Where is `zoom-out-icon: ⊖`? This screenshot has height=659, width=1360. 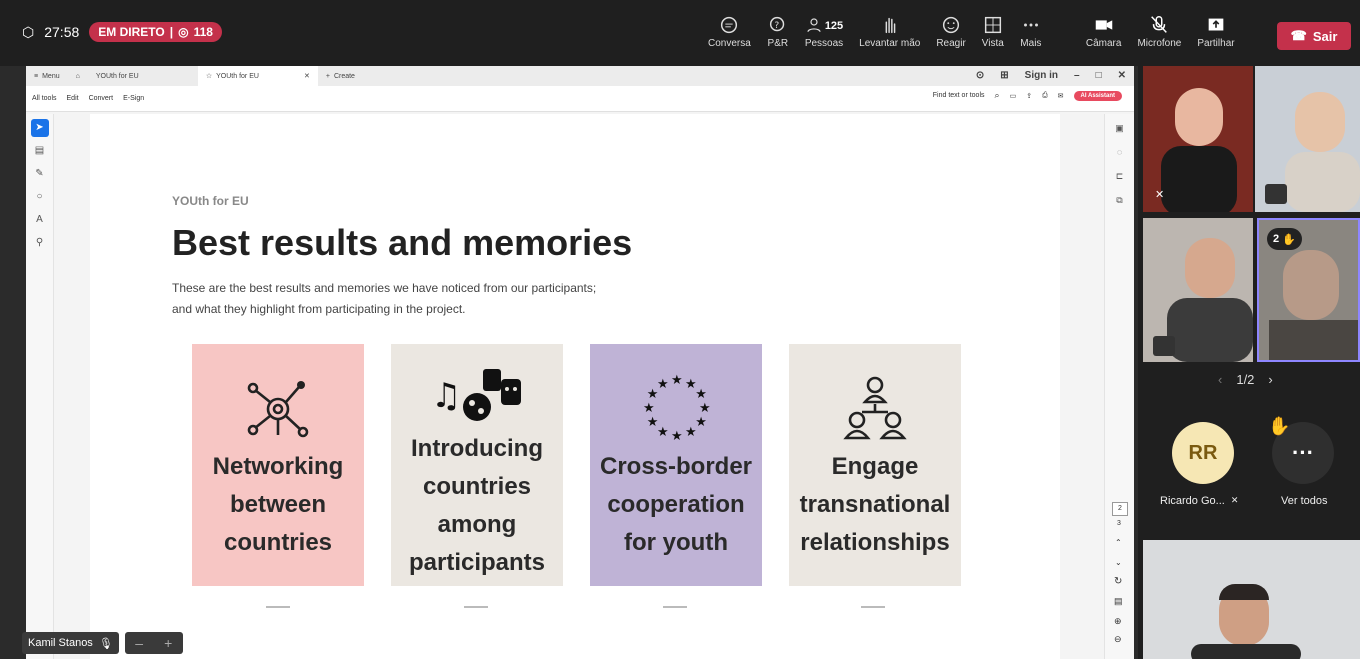
zoom-out-icon: ⊖ is located at coordinates (1118, 639).